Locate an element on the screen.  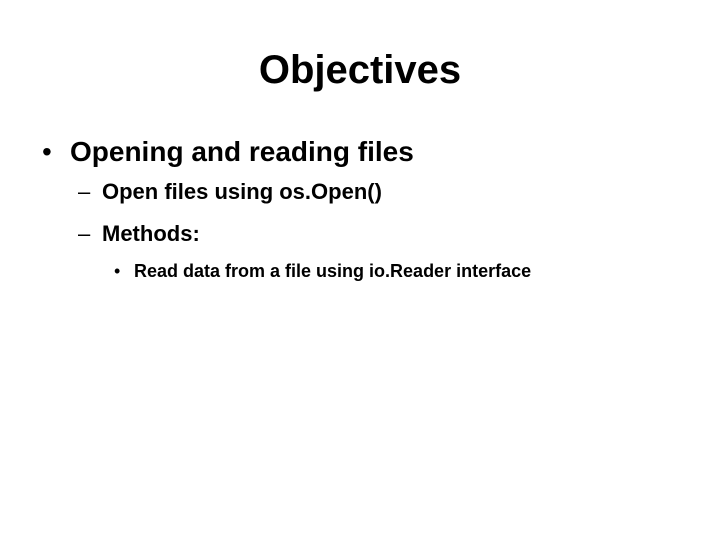
sub-bullet-methods: – Methods: is located at coordinates (139, 234).